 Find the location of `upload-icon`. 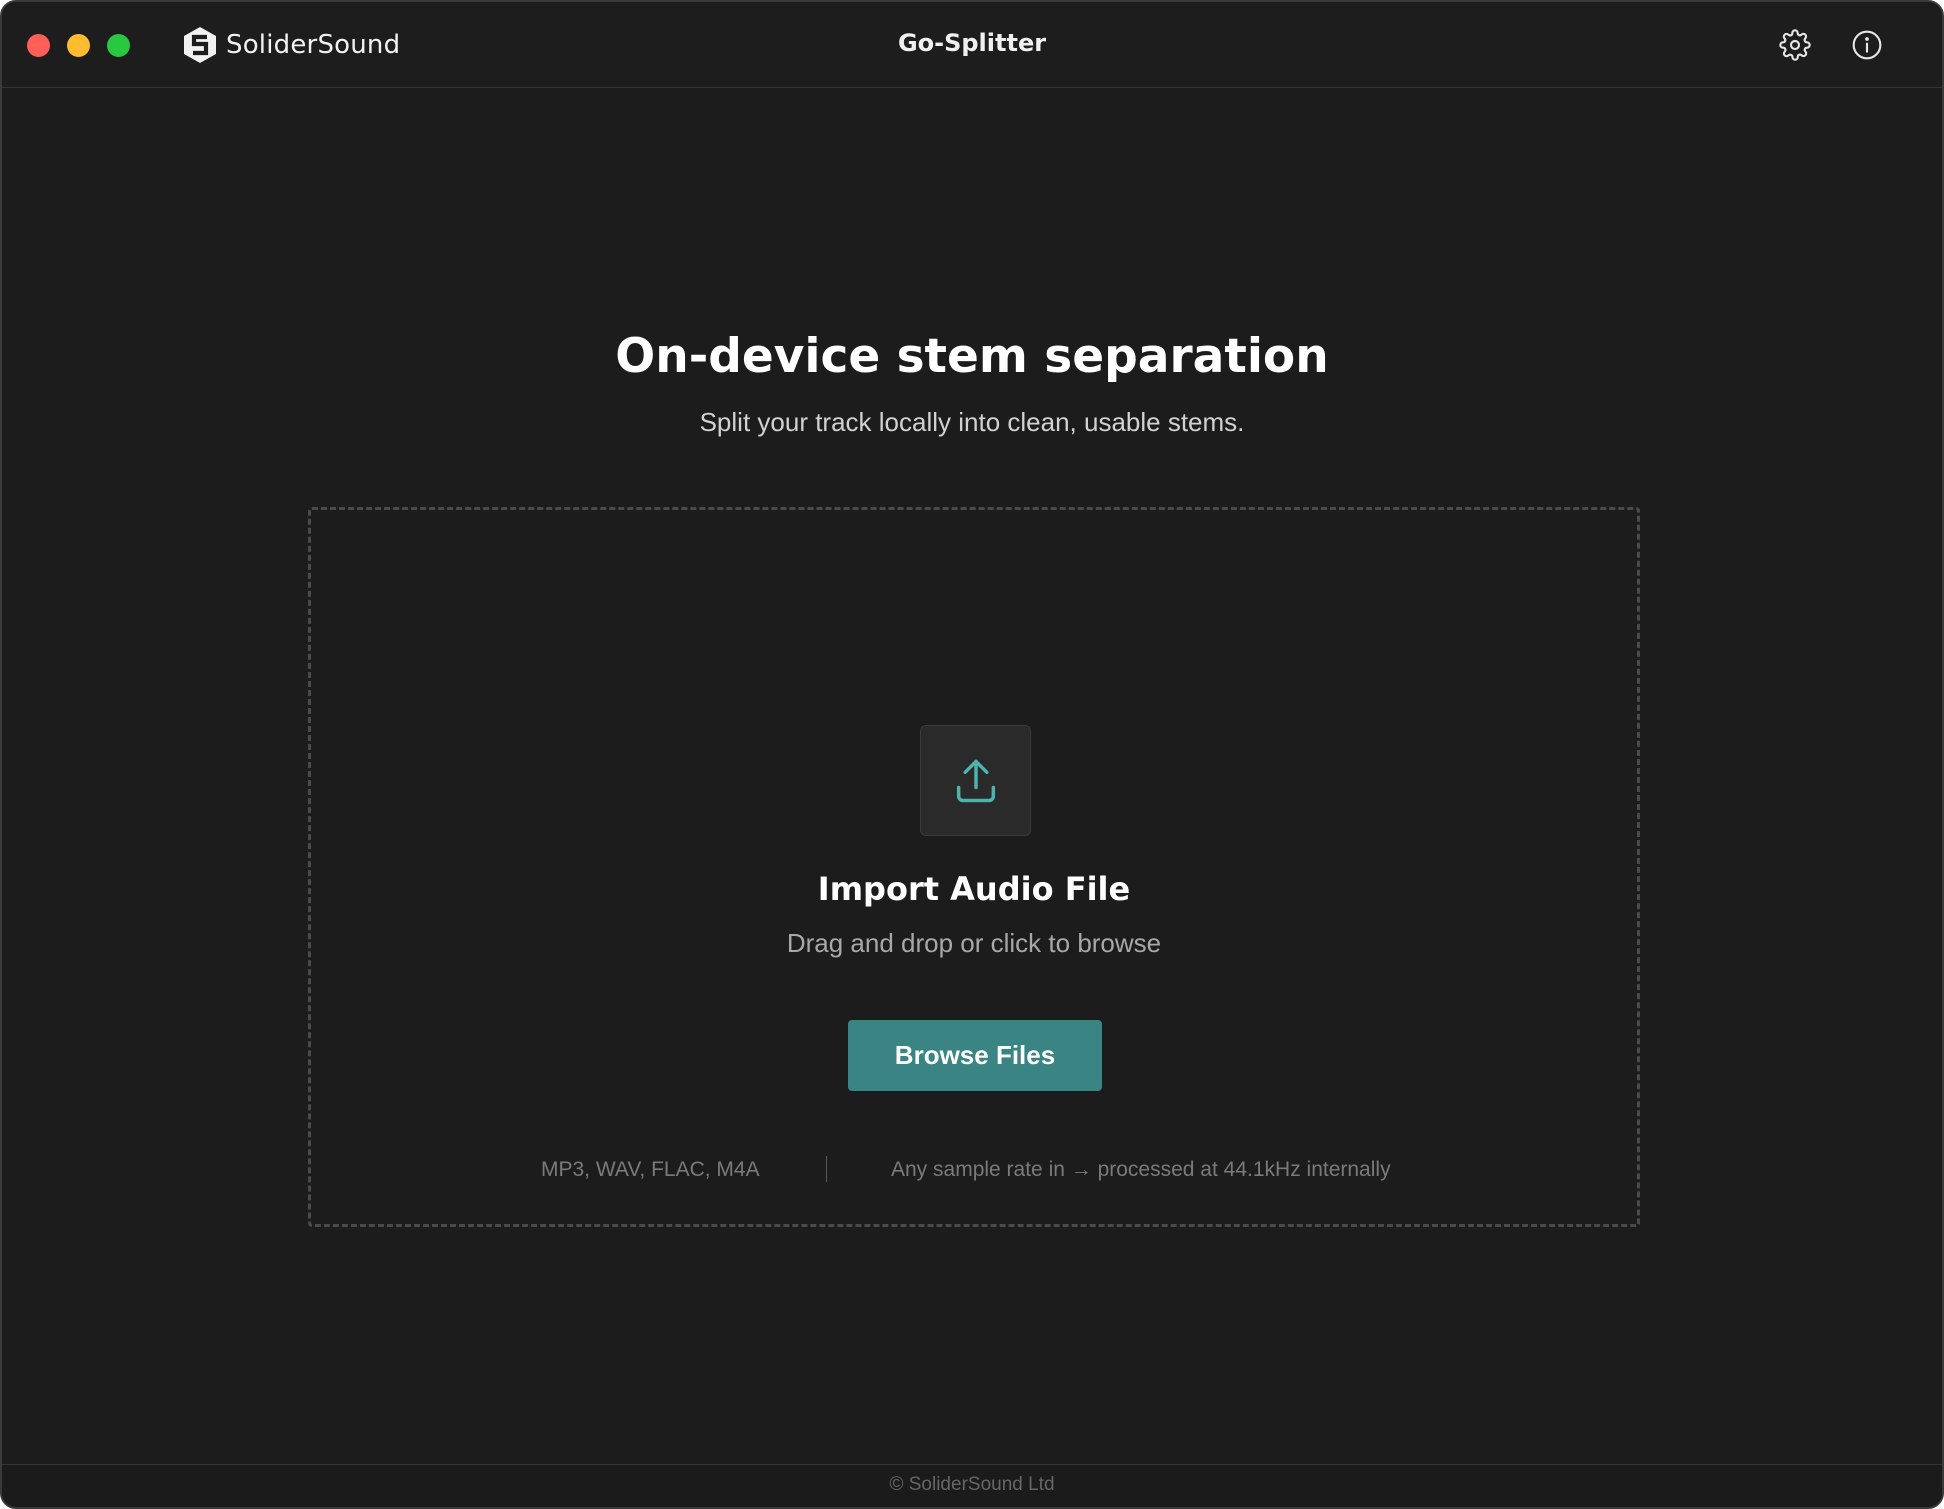

upload-icon is located at coordinates (975, 780).